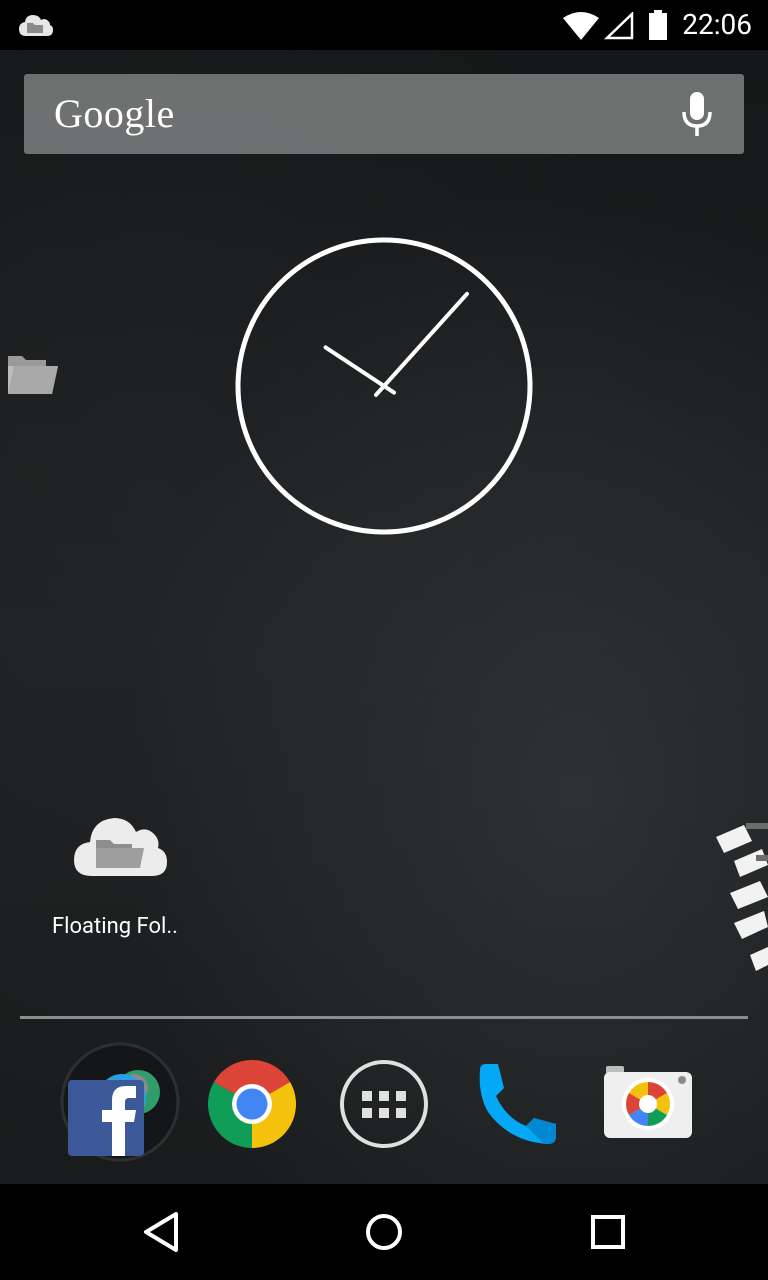 This screenshot has width=768, height=1280. Describe the element at coordinates (33, 374) in the screenshot. I see `folder-icon` at that location.